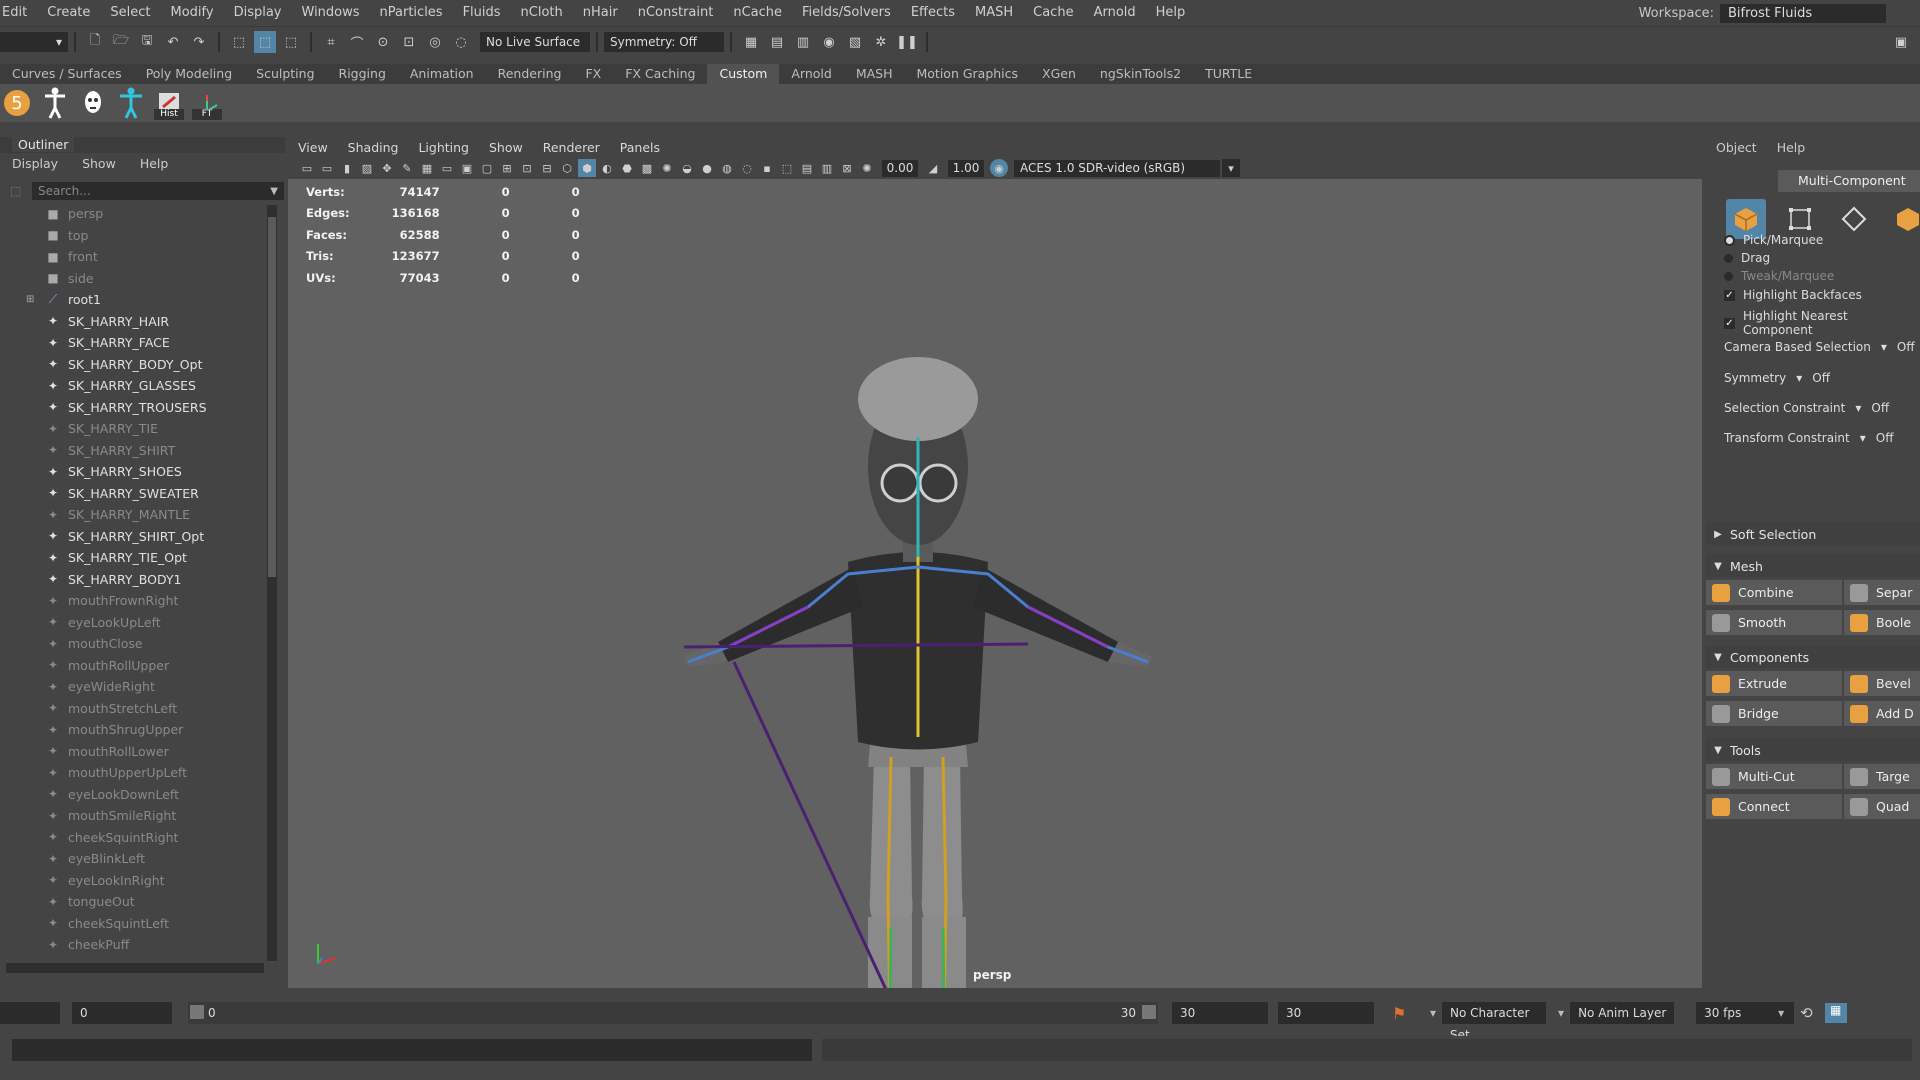  What do you see at coordinates (1777, 378) in the screenshot?
I see `symmetry-option: Symmetry ▾ Off` at bounding box center [1777, 378].